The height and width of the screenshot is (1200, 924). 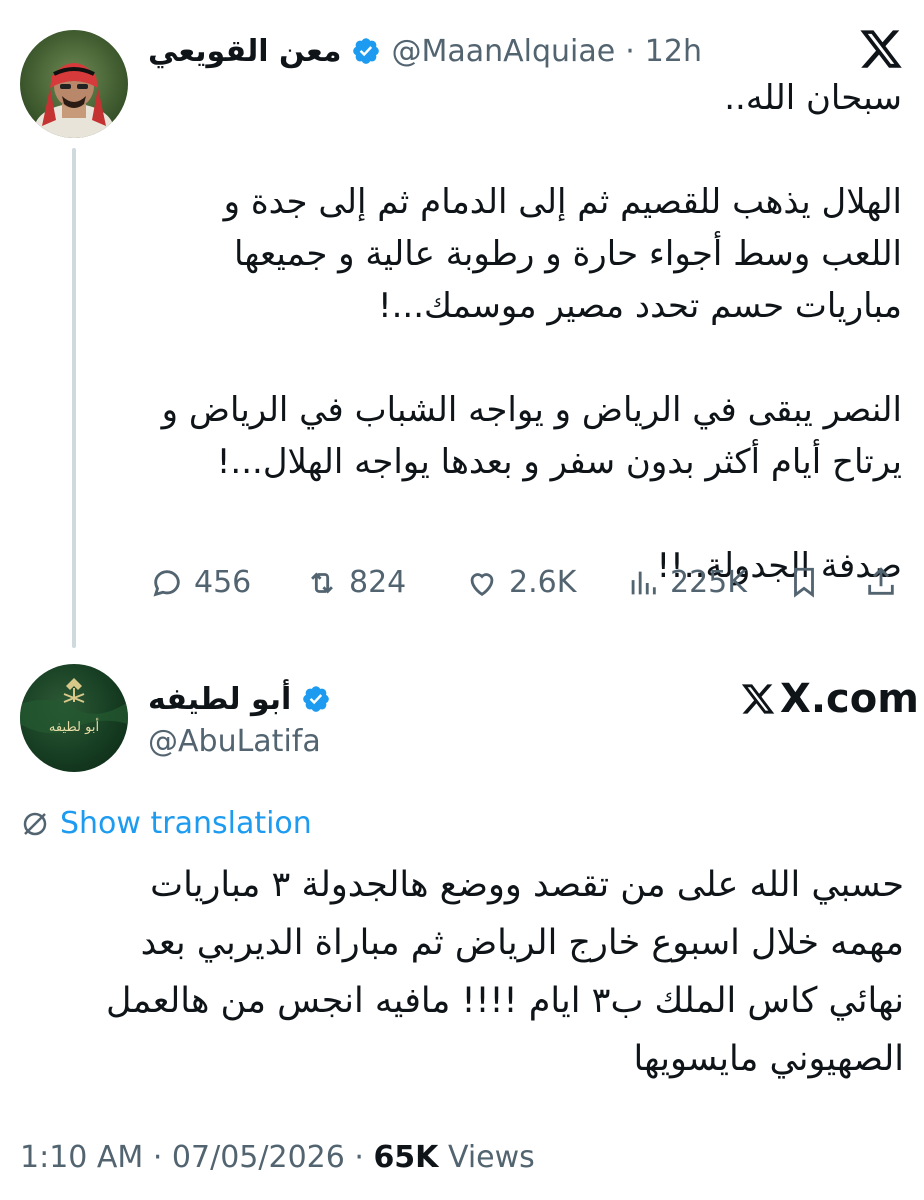 I want to click on bookmark-icon, so click(x=804, y=582).